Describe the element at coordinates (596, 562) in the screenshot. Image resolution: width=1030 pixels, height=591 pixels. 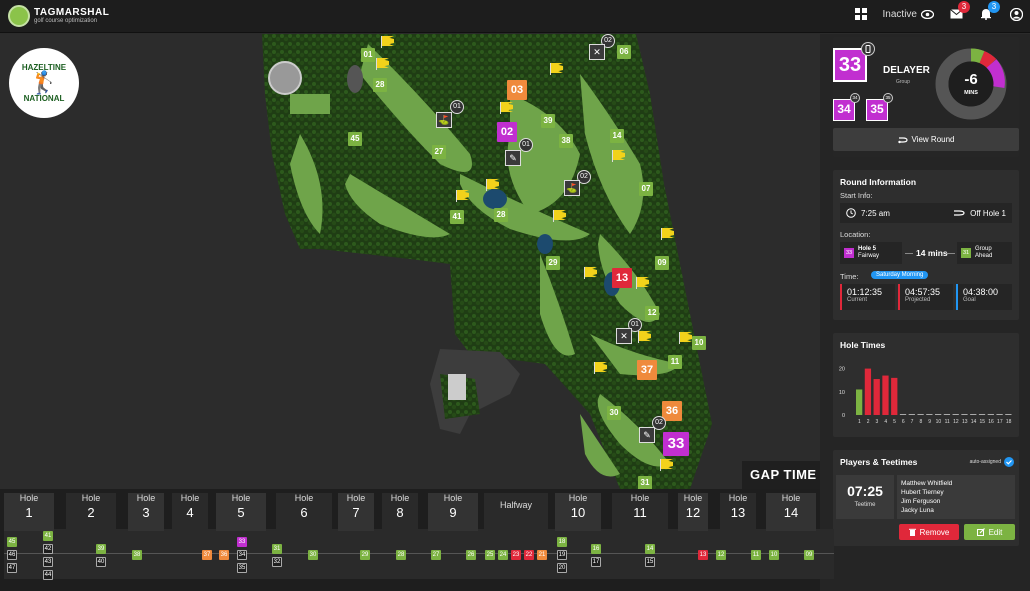
I see `timeline-group: 17` at that location.